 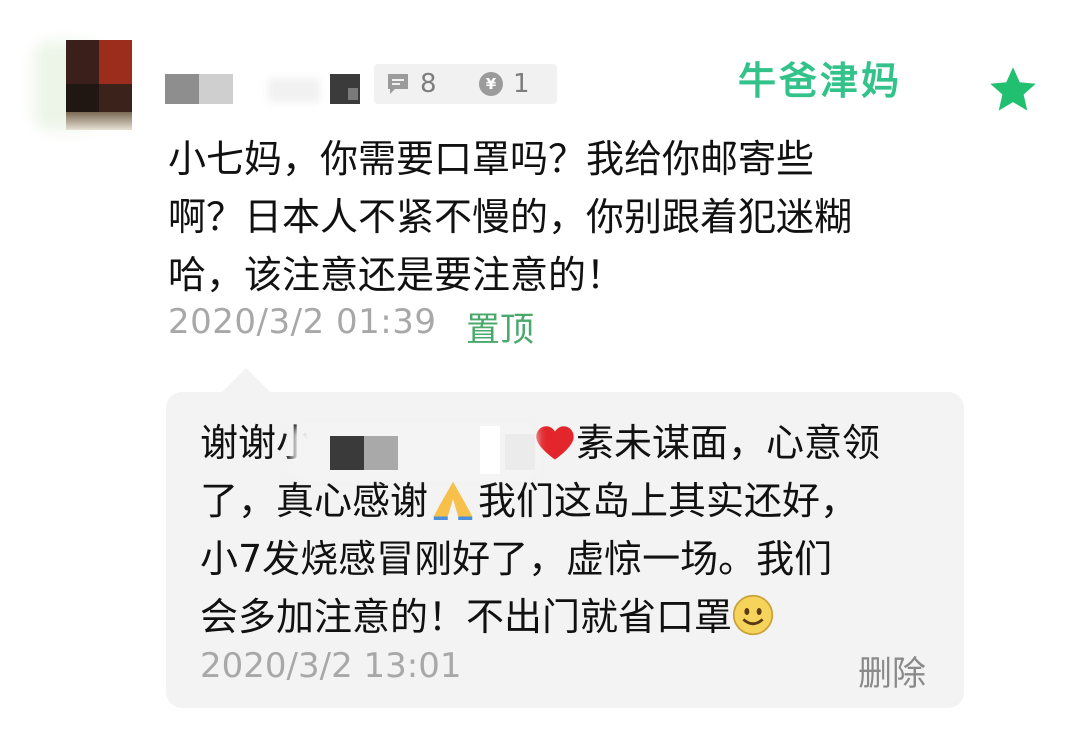 I want to click on comment-line: 小七妈，你需要口罩吗？我给你邮寄些, so click(x=491, y=159).